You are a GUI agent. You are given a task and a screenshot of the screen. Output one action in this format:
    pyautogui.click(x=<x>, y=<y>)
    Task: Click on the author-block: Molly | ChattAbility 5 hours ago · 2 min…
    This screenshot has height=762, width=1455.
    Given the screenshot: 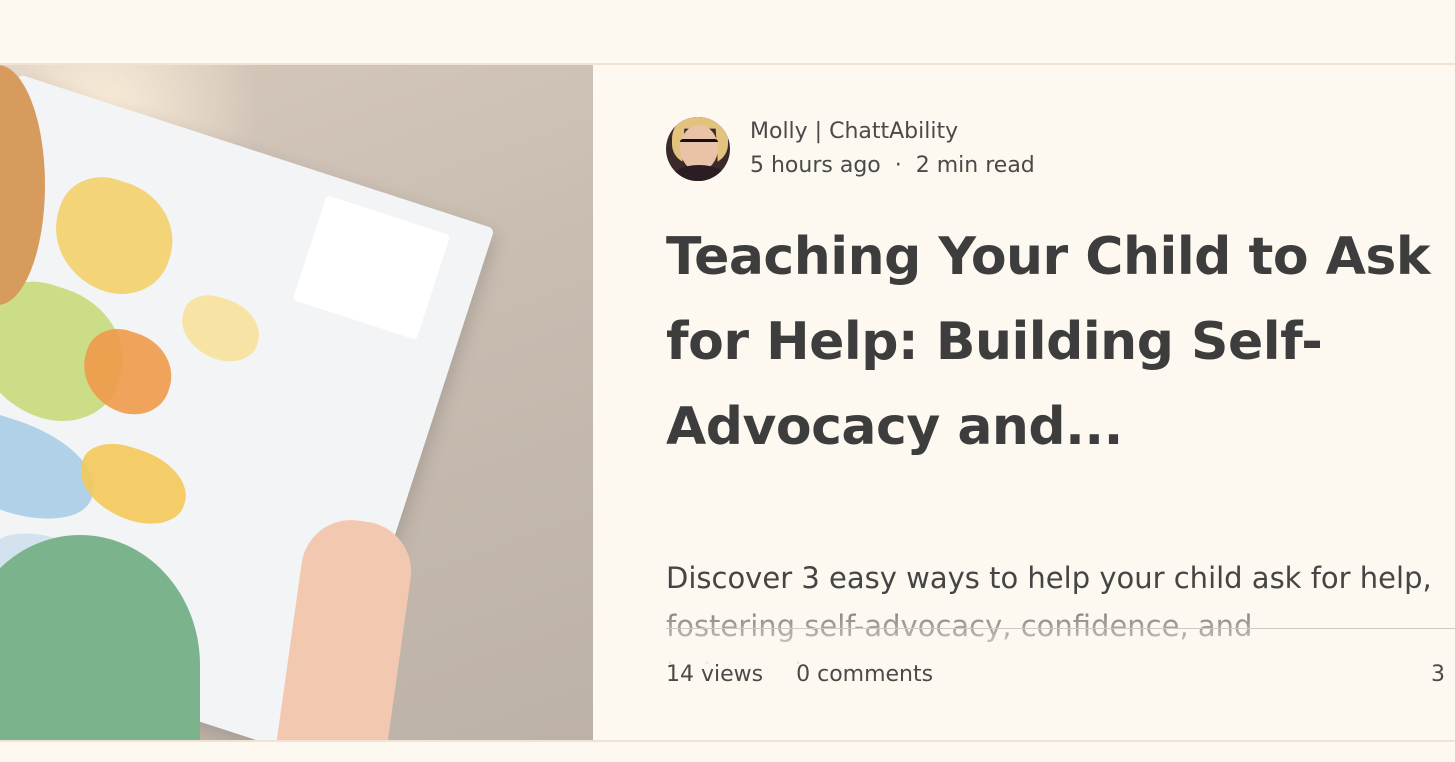 What is the action you would take?
    pyautogui.click(x=850, y=149)
    